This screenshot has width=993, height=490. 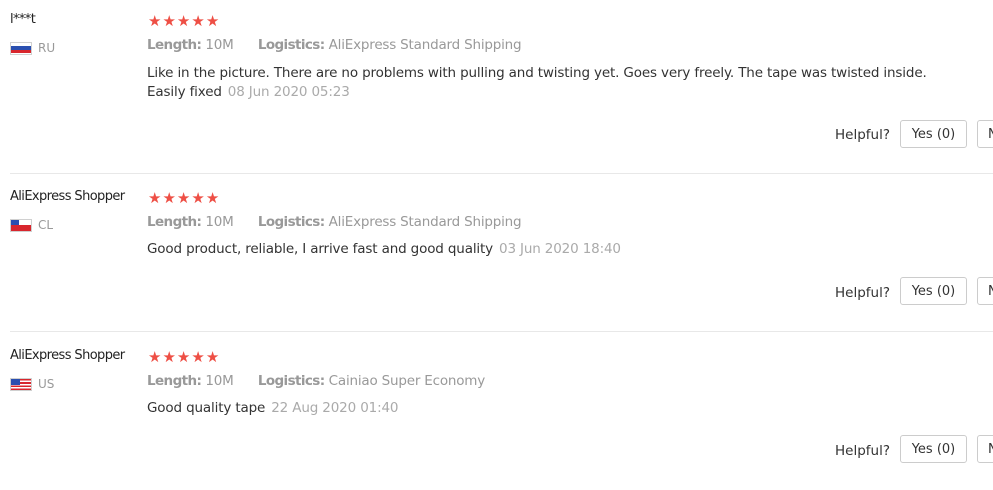 What do you see at coordinates (407, 381) in the screenshot?
I see `logistics-value: Cainiao Super Economy` at bounding box center [407, 381].